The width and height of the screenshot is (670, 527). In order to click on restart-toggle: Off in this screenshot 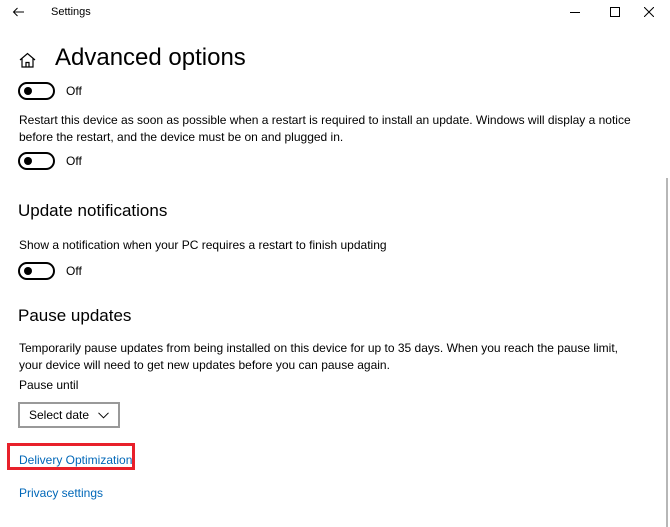, I will do `click(50, 161)`.